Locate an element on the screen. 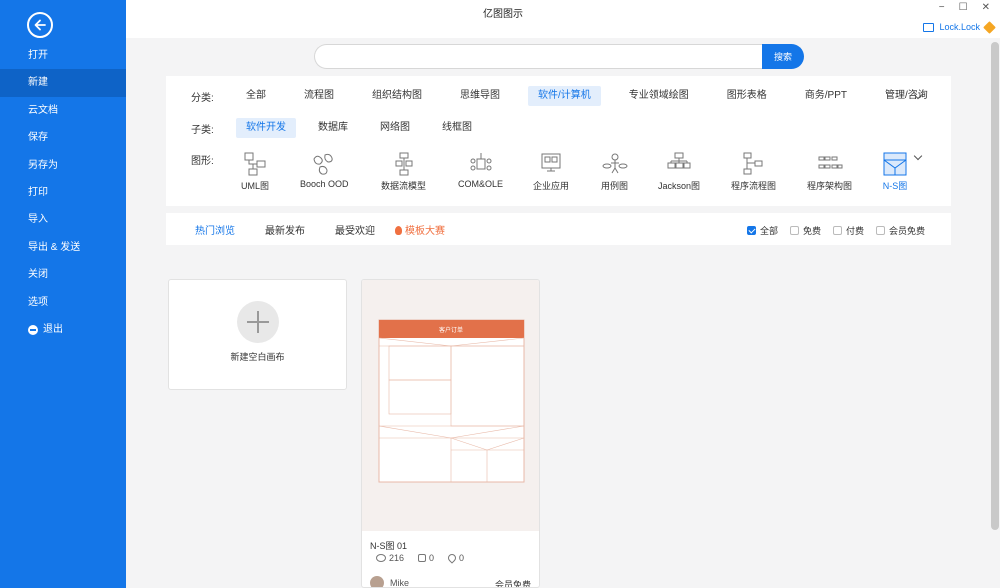 This screenshot has height=588, width=1000. category-business: 商务/PPT is located at coordinates (826, 96).